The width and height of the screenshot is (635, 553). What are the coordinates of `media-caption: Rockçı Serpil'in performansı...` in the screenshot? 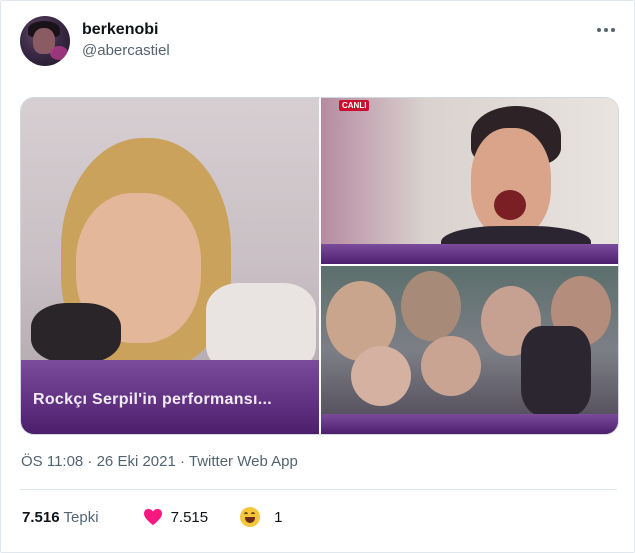 It's located at (152, 399).